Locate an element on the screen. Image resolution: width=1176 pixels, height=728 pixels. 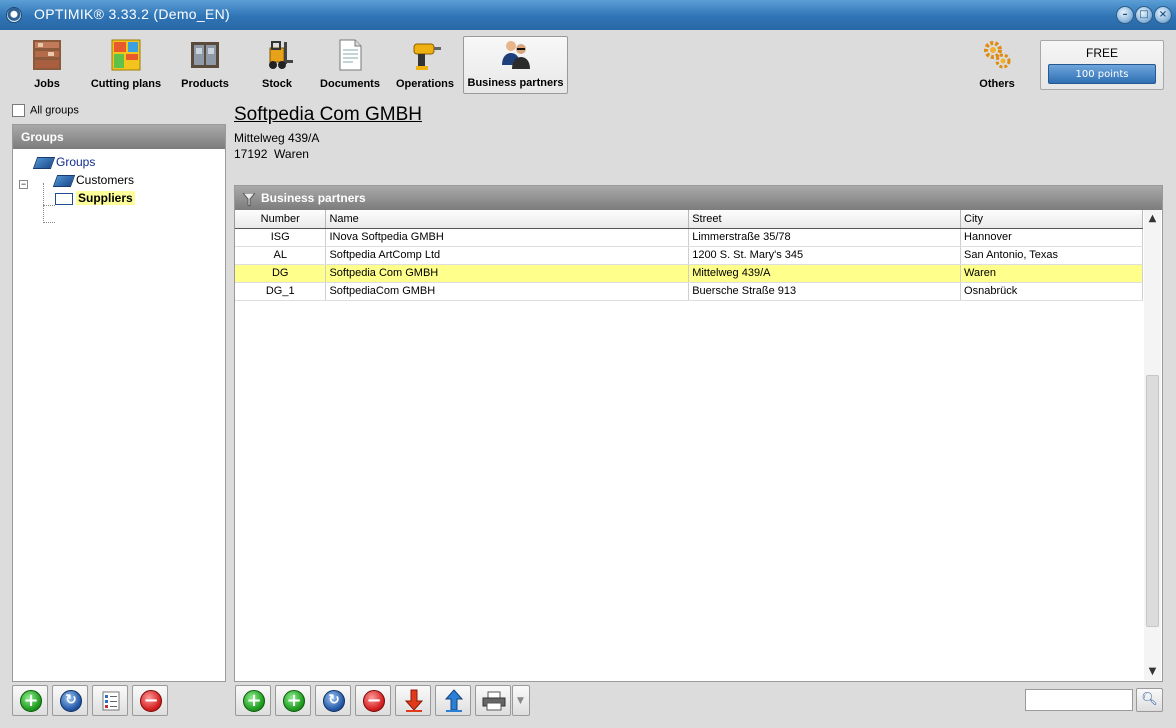
printer-icon is located at coordinates (494, 702).